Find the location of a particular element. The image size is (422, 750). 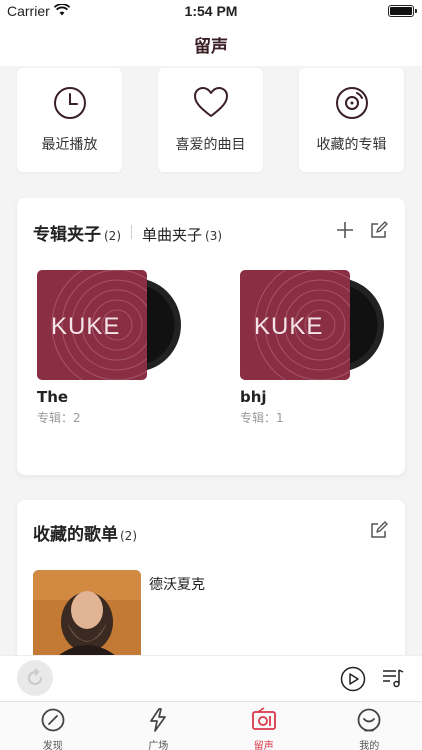

clock-time: 1:54 PM is located at coordinates (211, 11).